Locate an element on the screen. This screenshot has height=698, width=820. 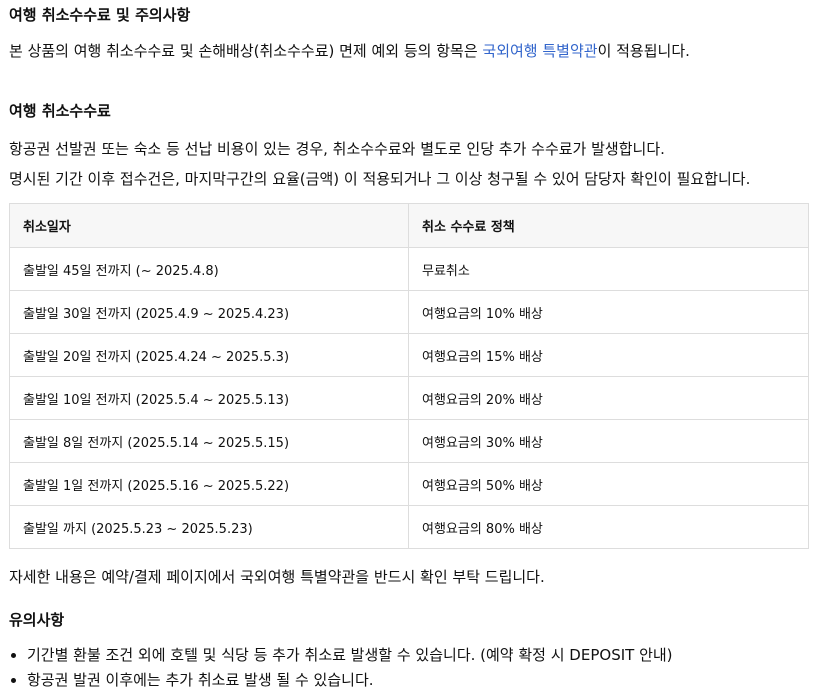
cancel-date-cell: 출발일 20일 전까지 (2025.4.24 ~ 2025.5.3) is located at coordinates (209, 355).